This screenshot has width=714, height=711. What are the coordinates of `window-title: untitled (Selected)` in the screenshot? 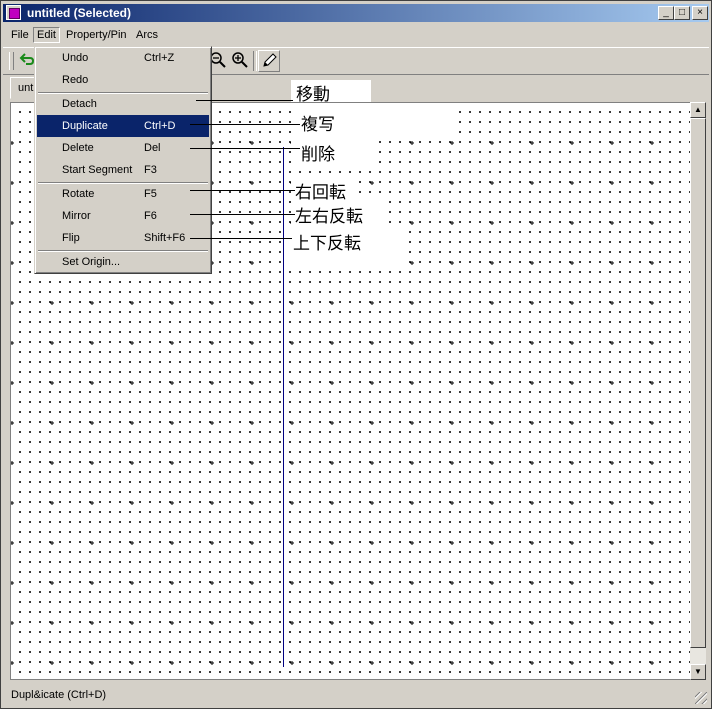 It's located at (79, 13).